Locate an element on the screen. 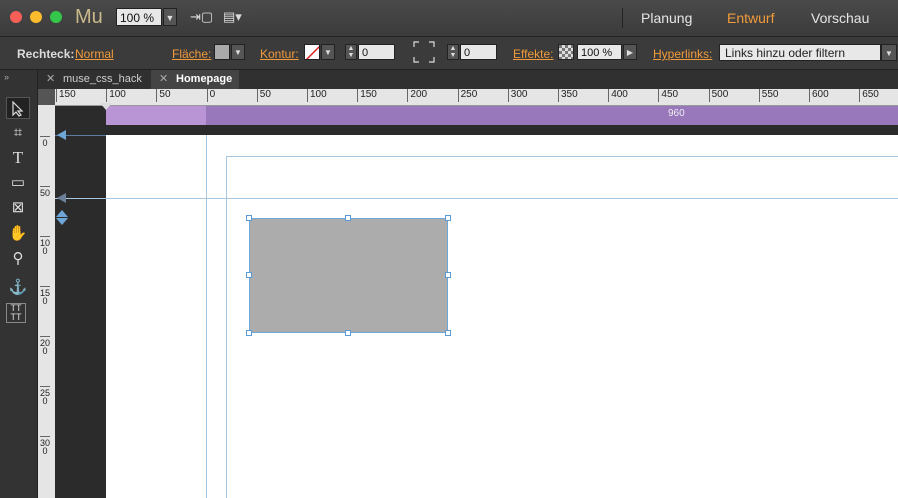  hyperlinks-label: Hyperlinks: is located at coordinates (682, 54).